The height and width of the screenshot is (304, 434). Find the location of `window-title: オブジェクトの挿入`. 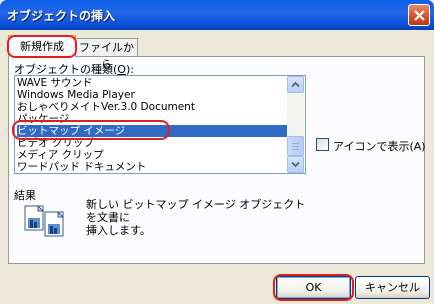

window-title: オブジェクトの挿入 is located at coordinates (61, 16).